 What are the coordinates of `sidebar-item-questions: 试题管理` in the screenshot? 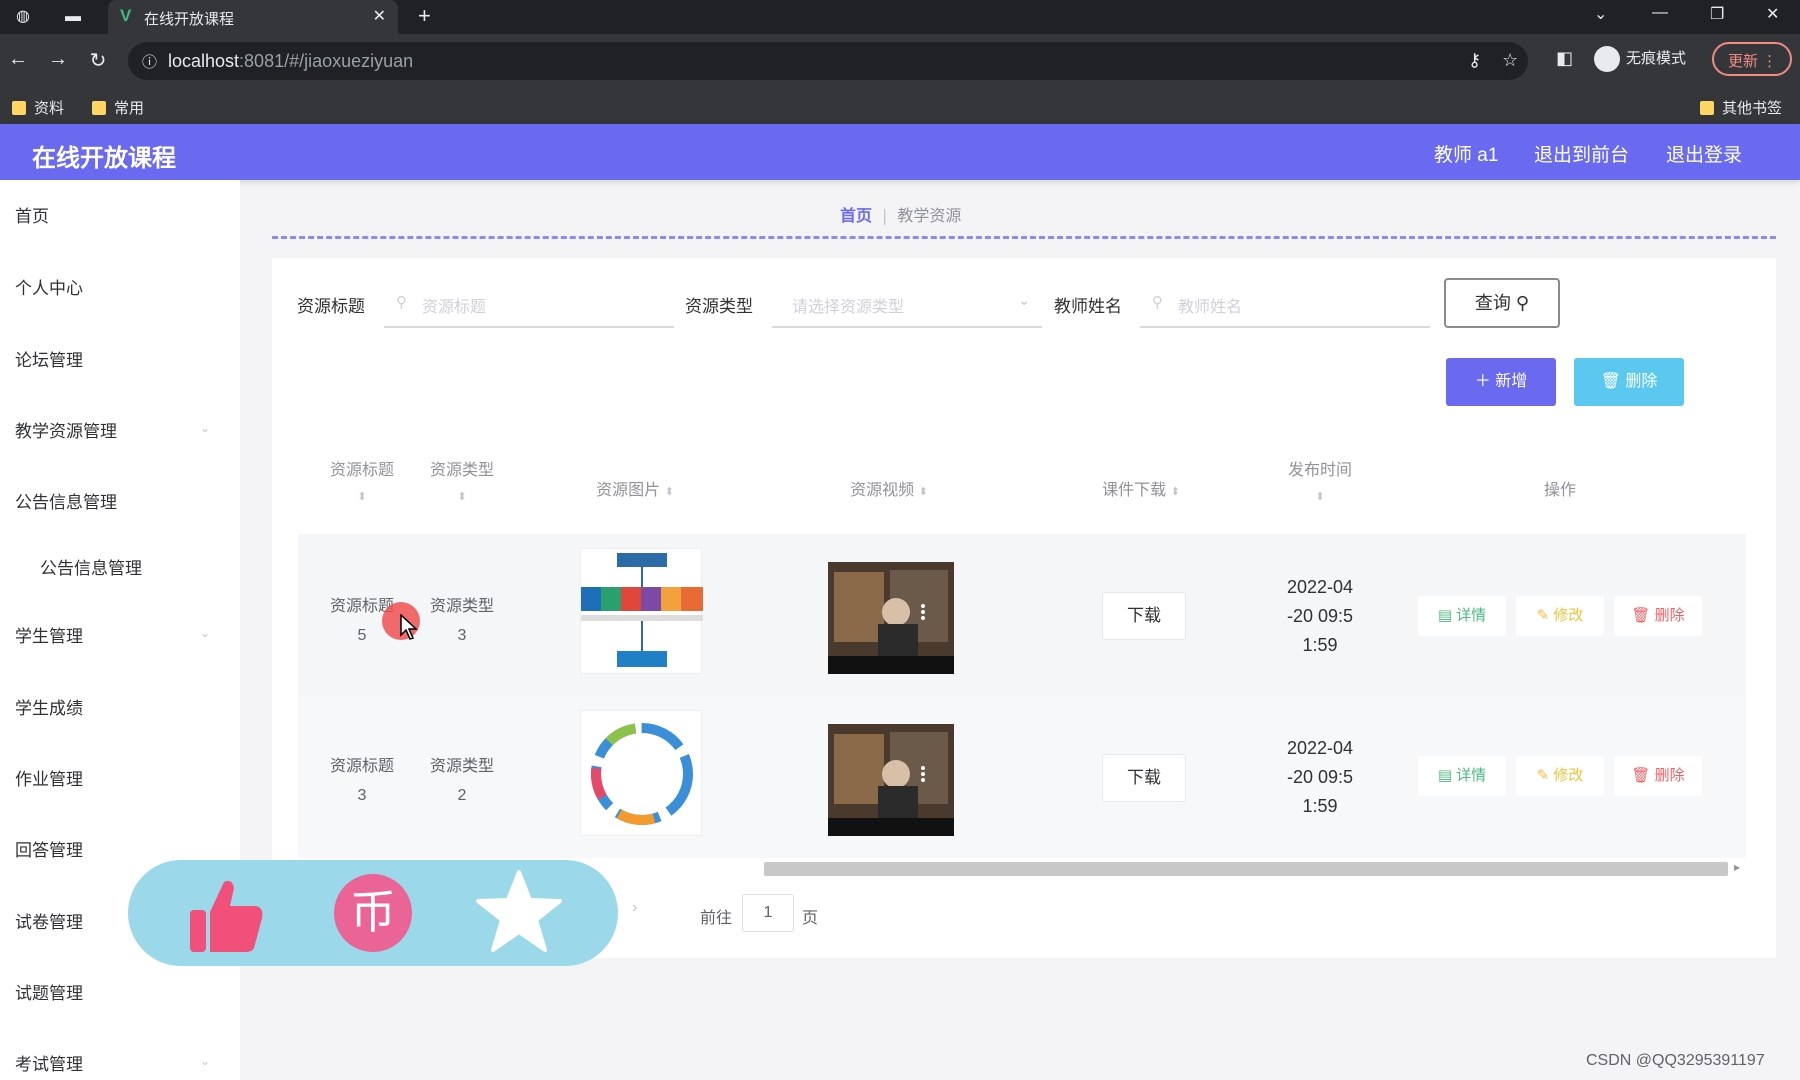 It's located at (49, 991).